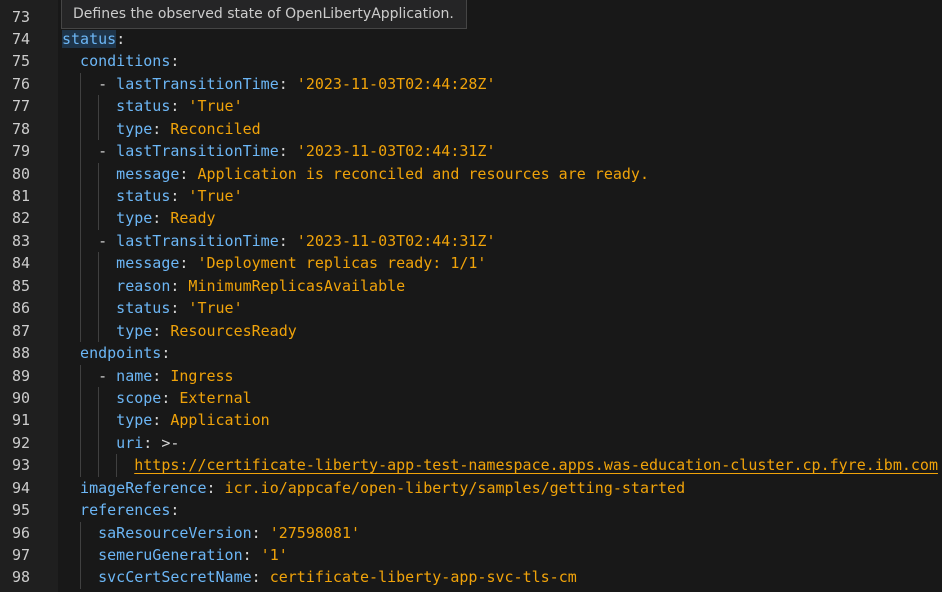 The height and width of the screenshot is (592, 942). What do you see at coordinates (202, 375) in the screenshot?
I see `yaml-value: Ingress` at bounding box center [202, 375].